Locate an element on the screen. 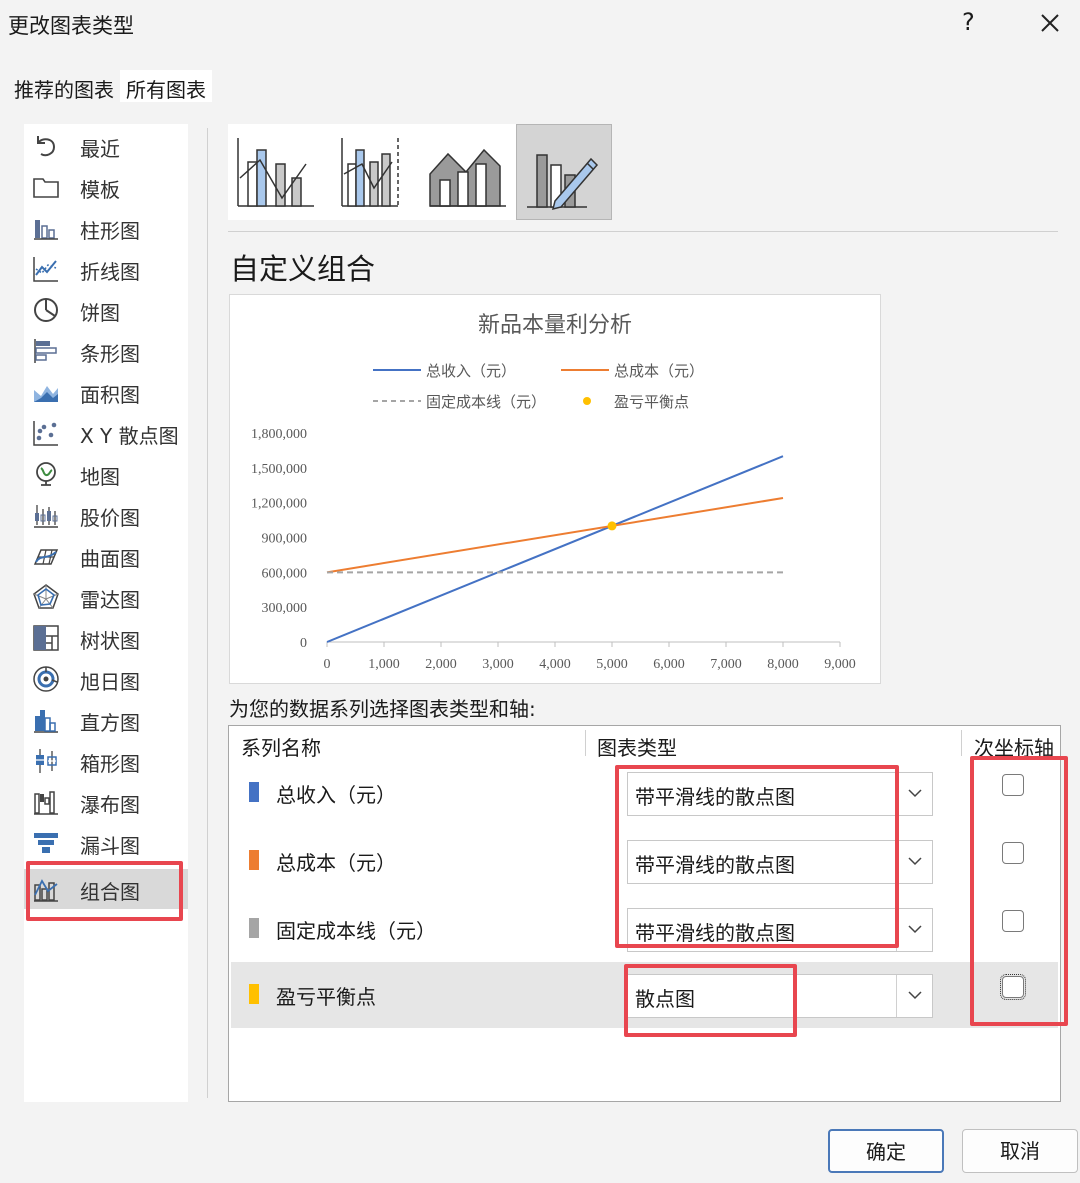 Image resolution: width=1080 pixels, height=1183 pixels. nav-item-treemap: 树状图 is located at coordinates (106, 638).